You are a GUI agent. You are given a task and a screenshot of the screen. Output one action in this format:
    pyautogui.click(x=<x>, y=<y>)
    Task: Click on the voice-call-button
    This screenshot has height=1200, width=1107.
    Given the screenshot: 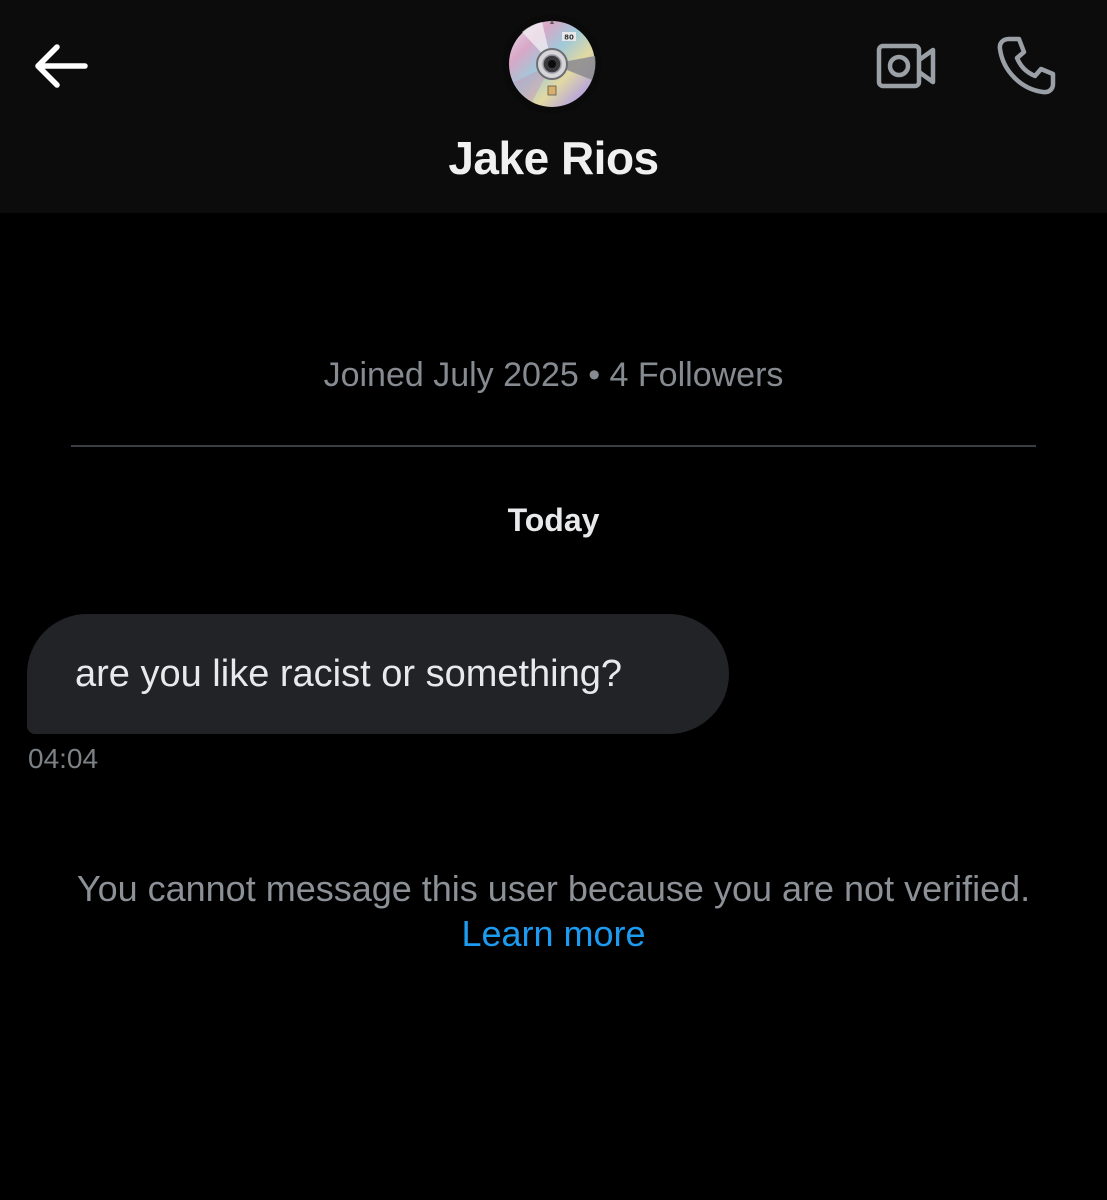 What is the action you would take?
    pyautogui.click(x=1025, y=65)
    